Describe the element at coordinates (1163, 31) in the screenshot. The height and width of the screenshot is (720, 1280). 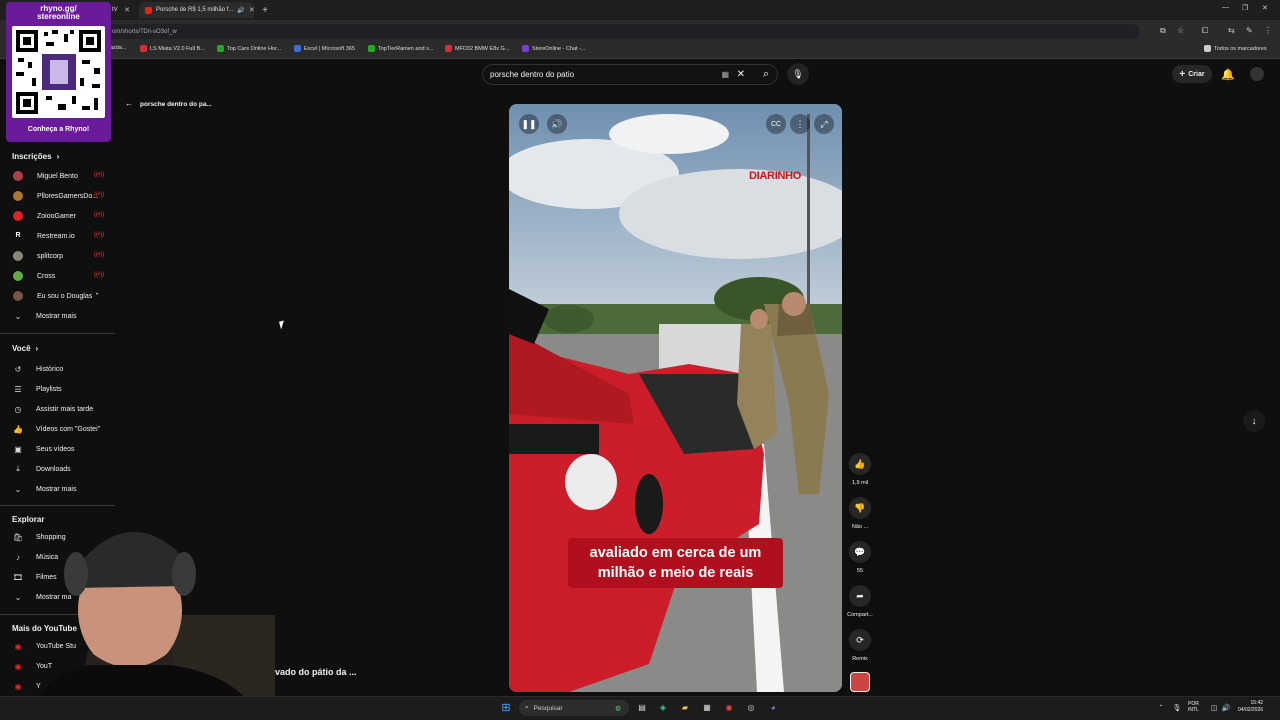
I see `install-app-icon: ⧉` at that location.